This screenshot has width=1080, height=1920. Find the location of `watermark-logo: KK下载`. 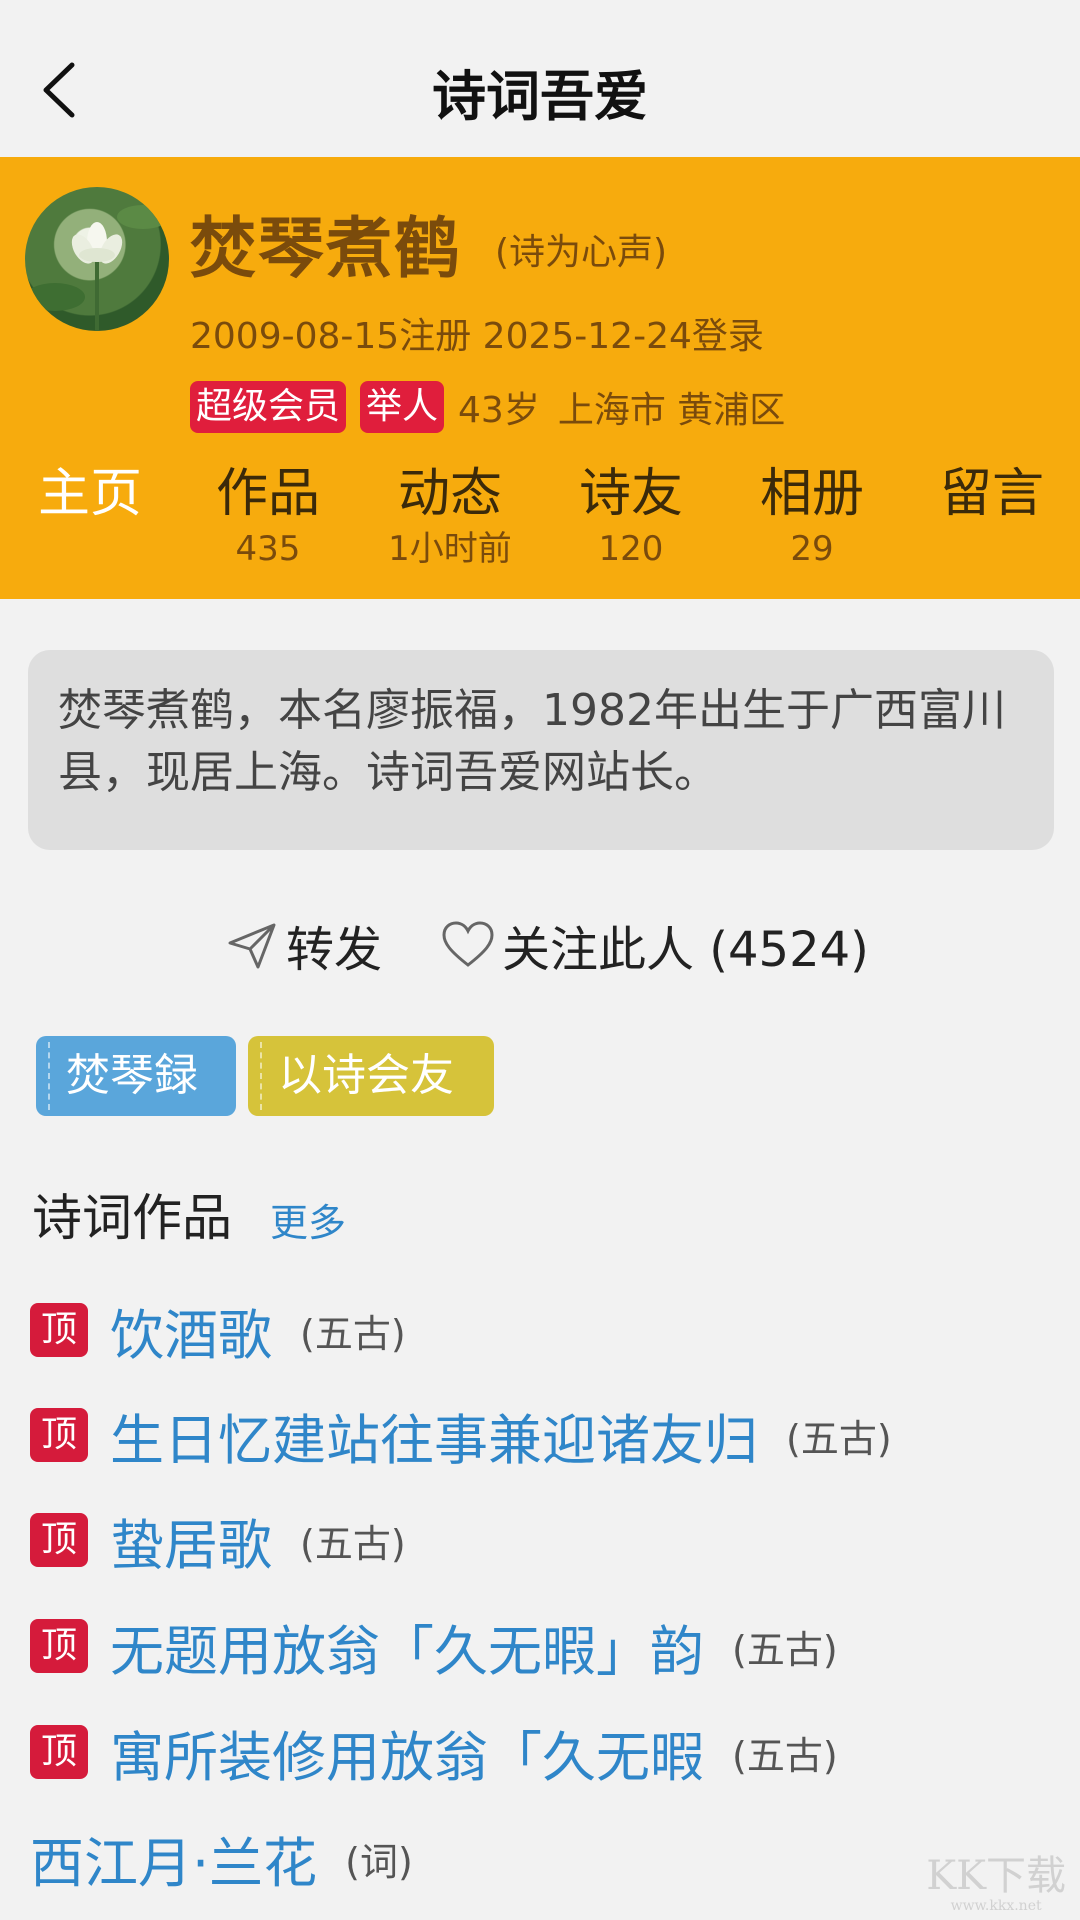

watermark-logo: KK下载 is located at coordinates (996, 1876).